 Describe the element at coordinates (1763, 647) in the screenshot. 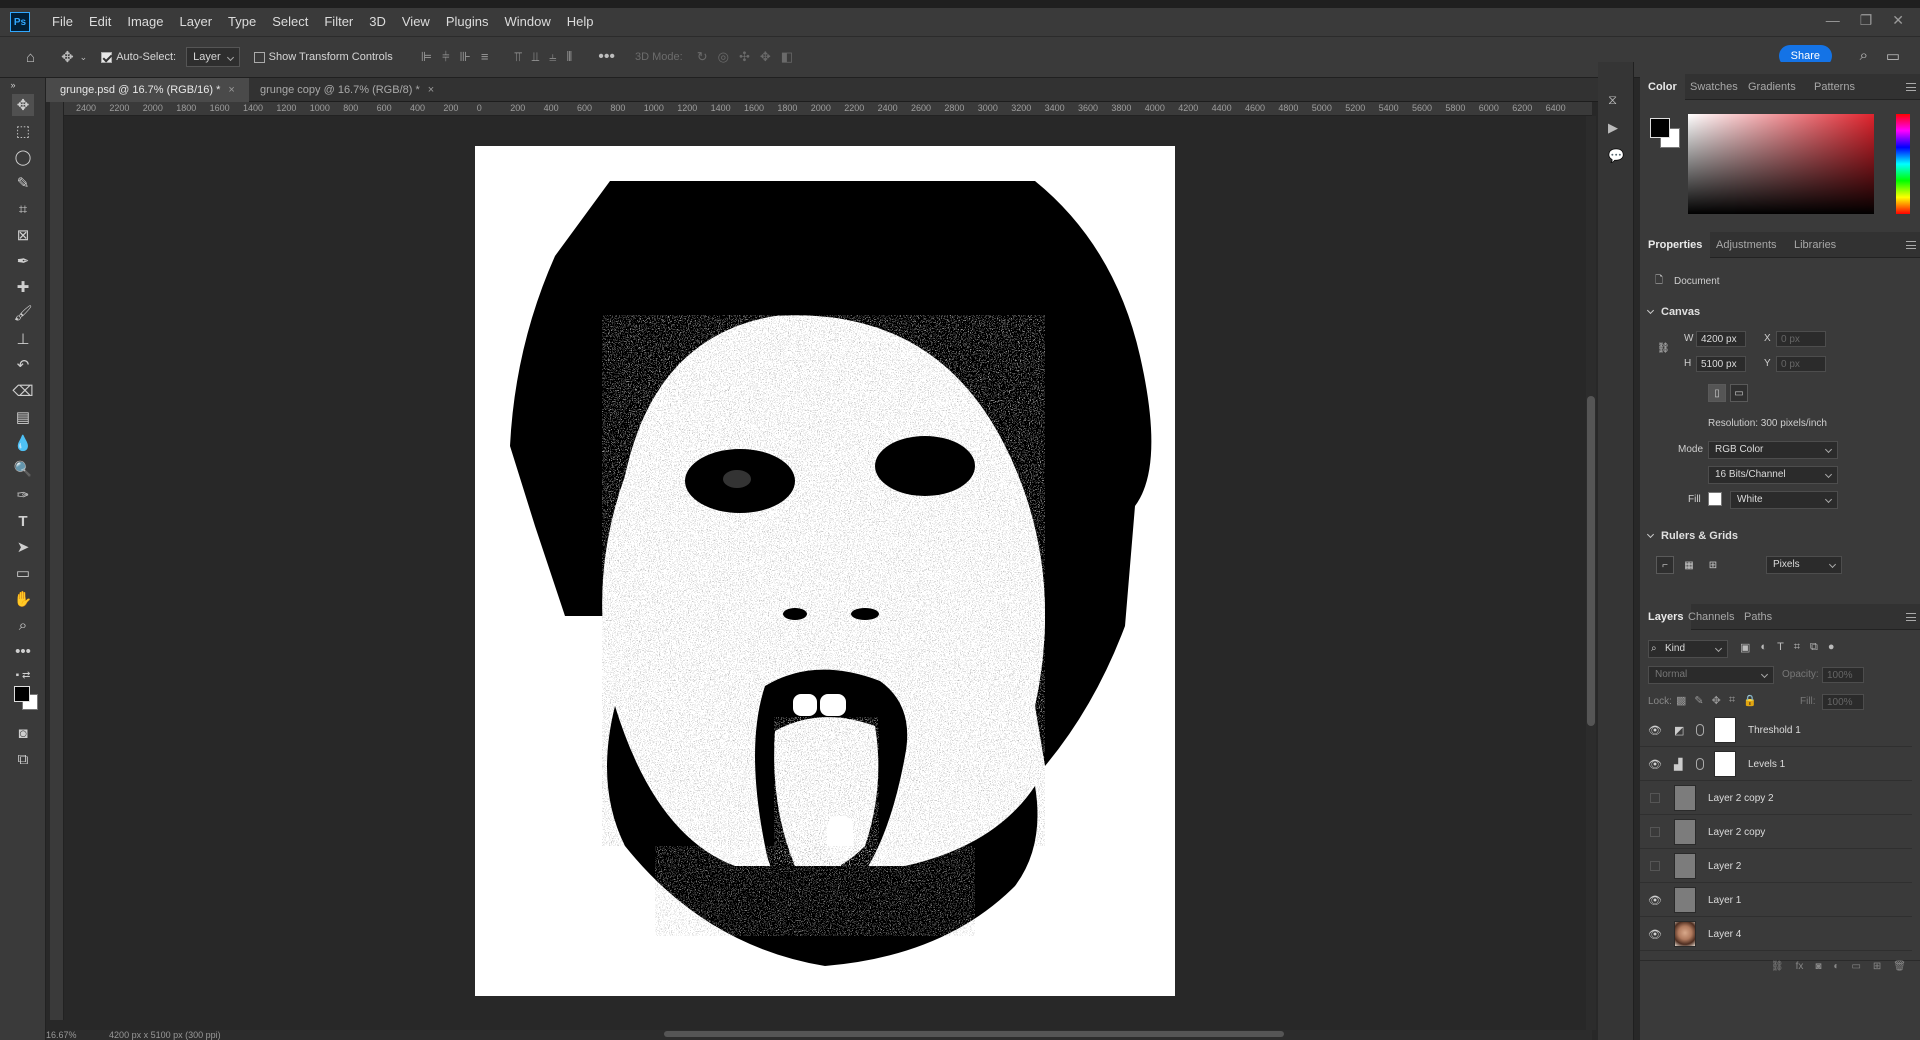

I see `adjustment-filter-icon: ◐` at that location.